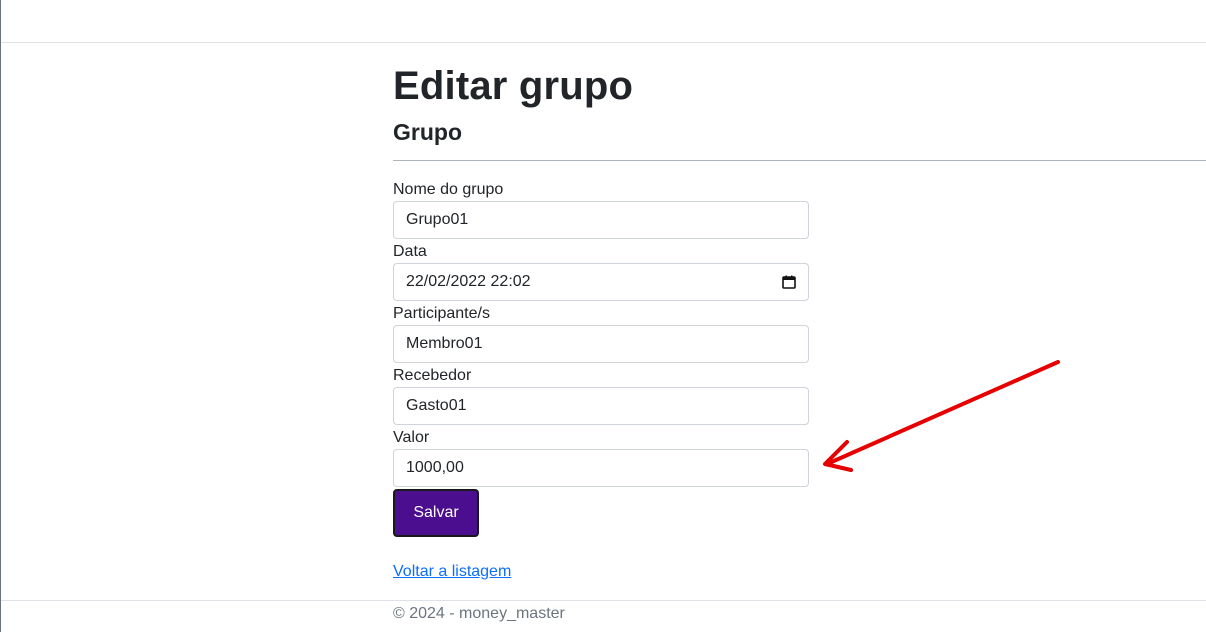 This screenshot has height=632, width=1206. I want to click on participants-label: Participante/s, so click(441, 313).